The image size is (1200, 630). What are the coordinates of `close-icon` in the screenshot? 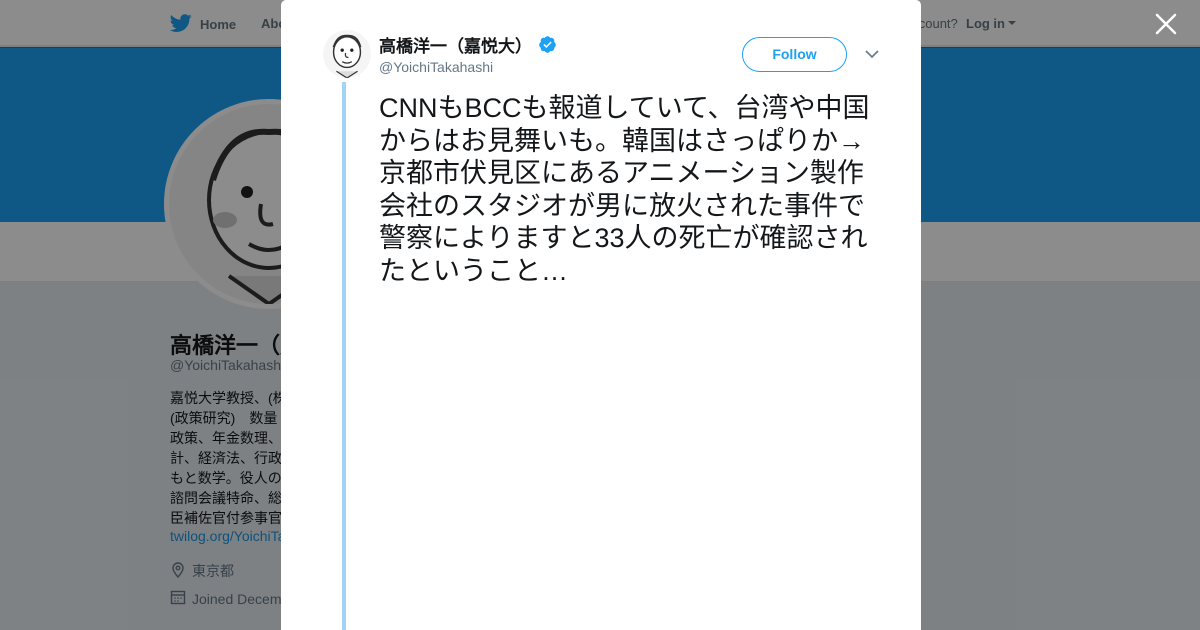 It's located at (1166, 27).